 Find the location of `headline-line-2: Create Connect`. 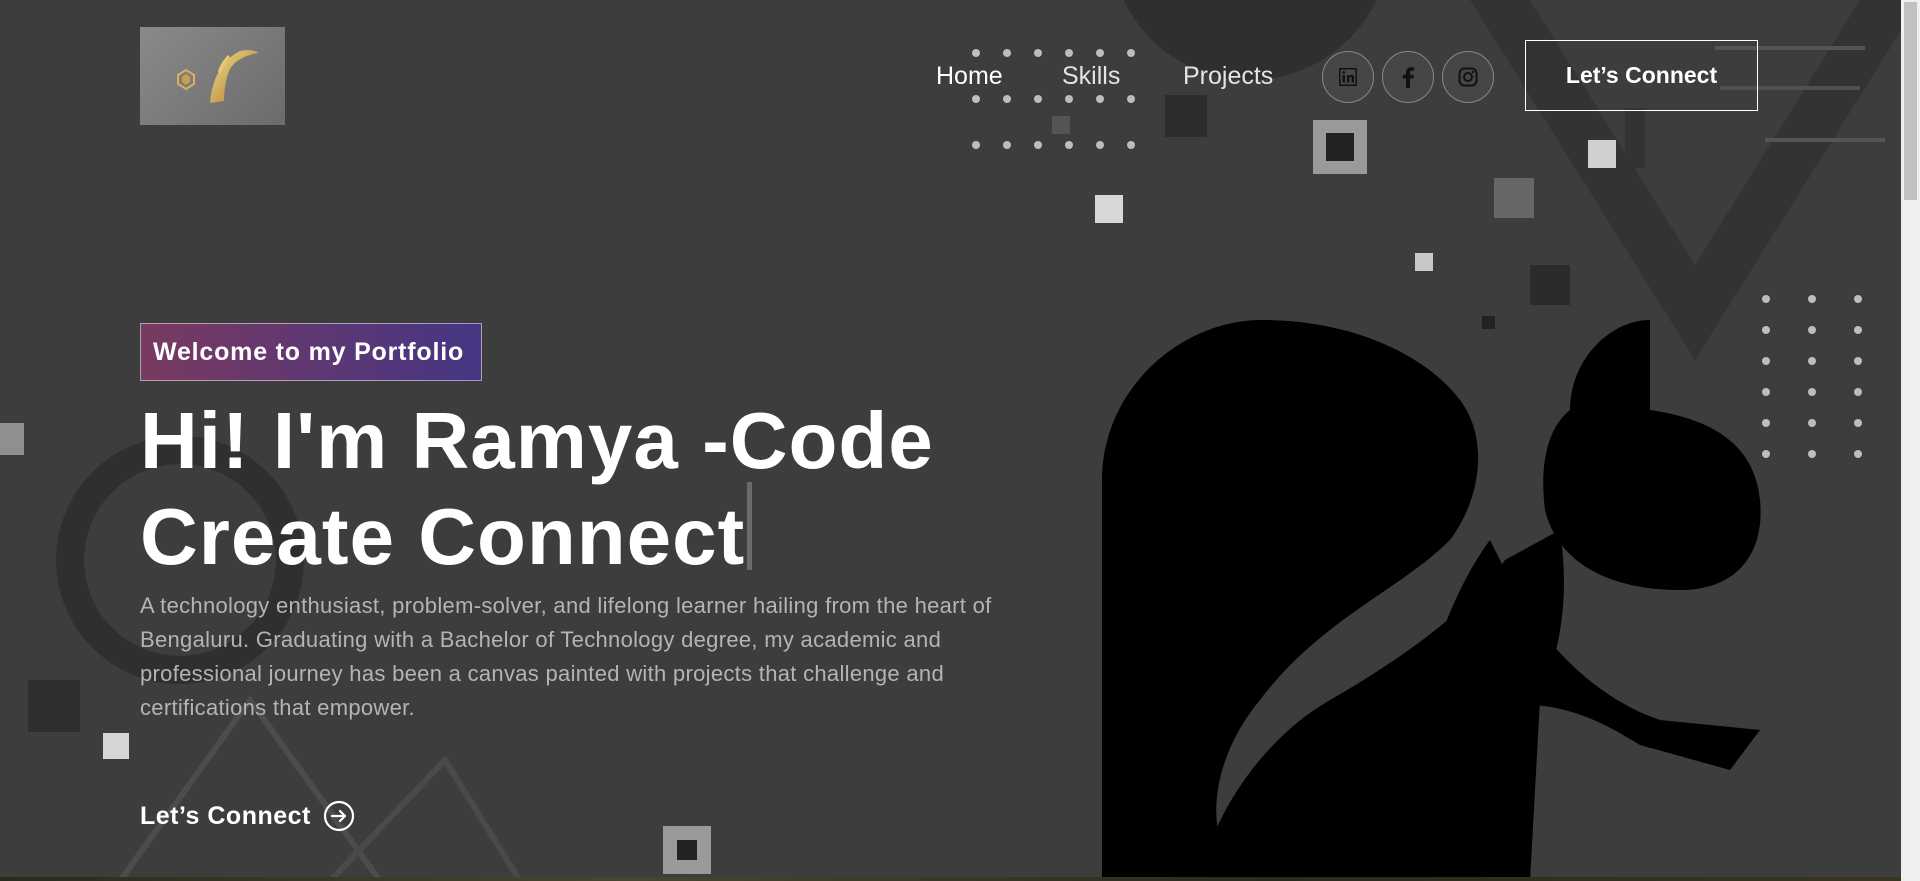

headline-line-2: Create Connect is located at coordinates (443, 536).